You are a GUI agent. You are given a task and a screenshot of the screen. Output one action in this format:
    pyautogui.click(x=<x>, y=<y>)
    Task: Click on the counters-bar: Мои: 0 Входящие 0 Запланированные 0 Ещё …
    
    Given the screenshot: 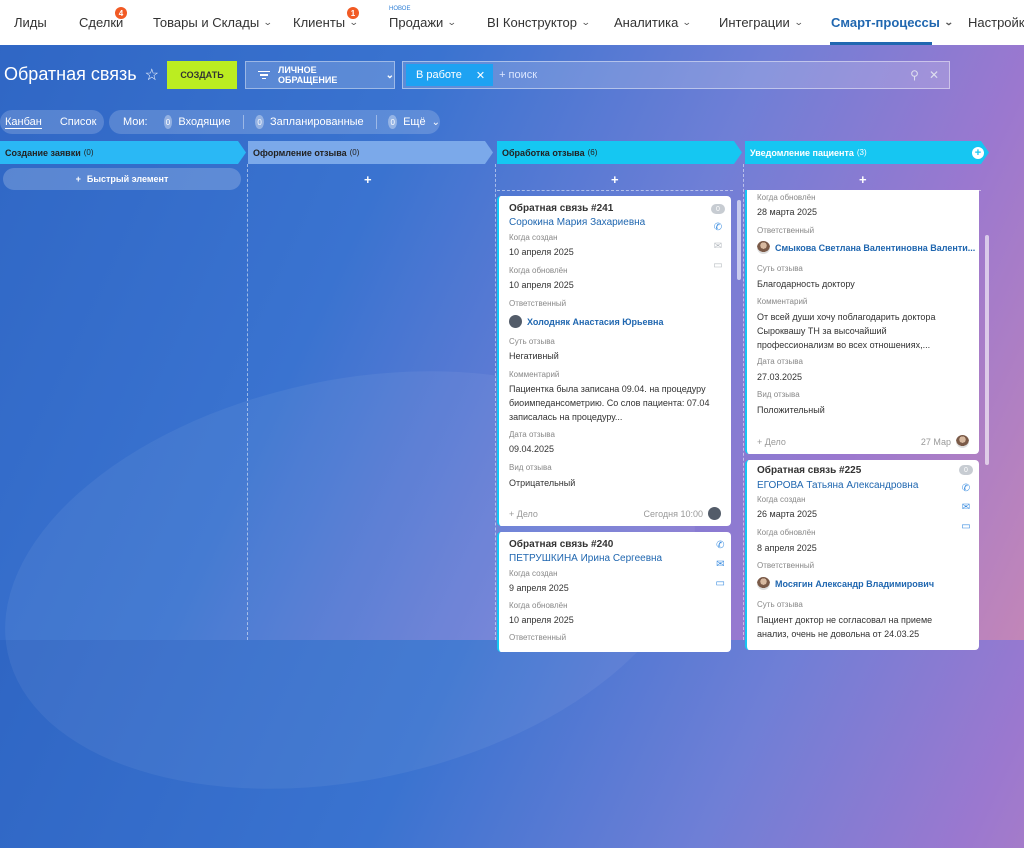 What is the action you would take?
    pyautogui.click(x=274, y=122)
    